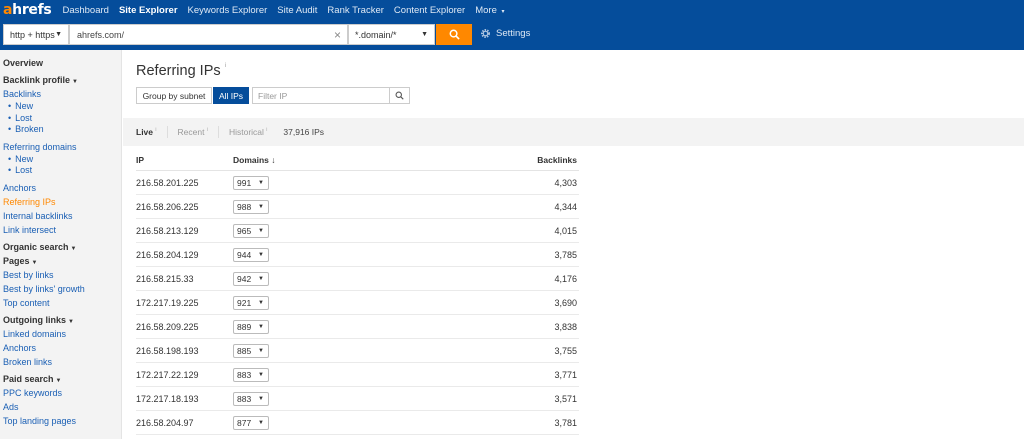 This screenshot has height=439, width=1024. What do you see at coordinates (148, 10) in the screenshot?
I see `nav-site-explorer: Site Explorer` at bounding box center [148, 10].